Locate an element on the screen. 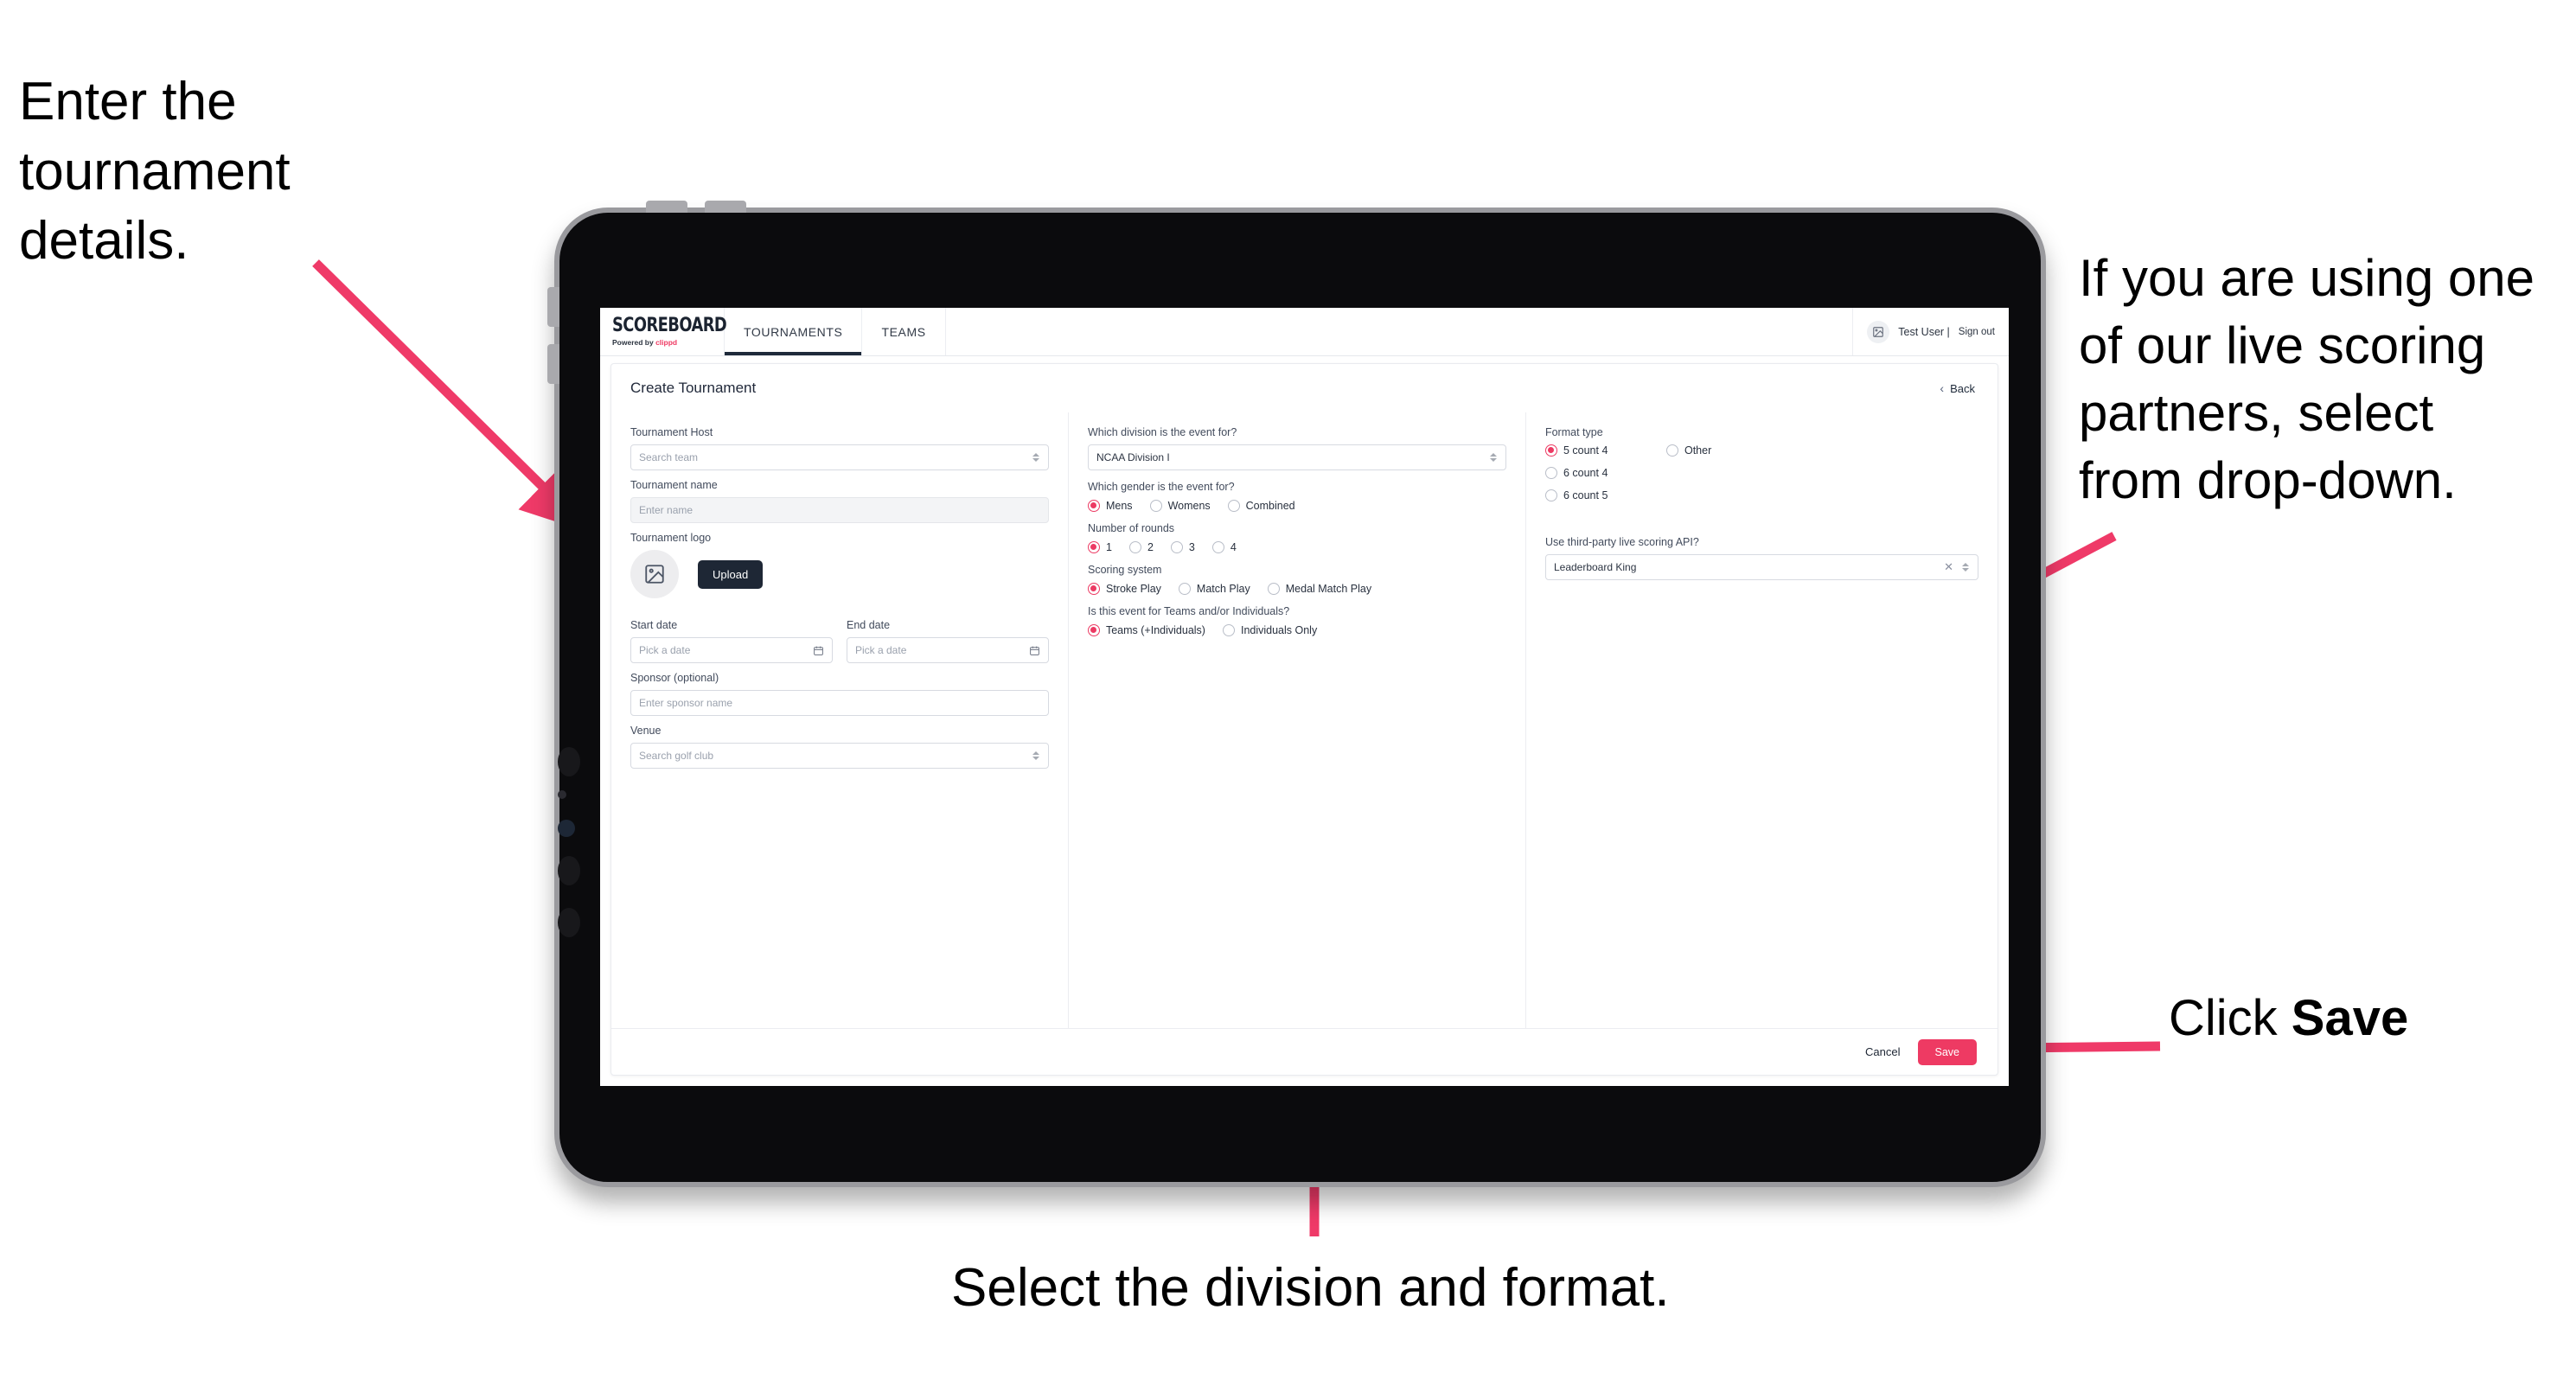 This screenshot has width=2576, height=1386. rounds-option-1: 1 is located at coordinates (1100, 547).